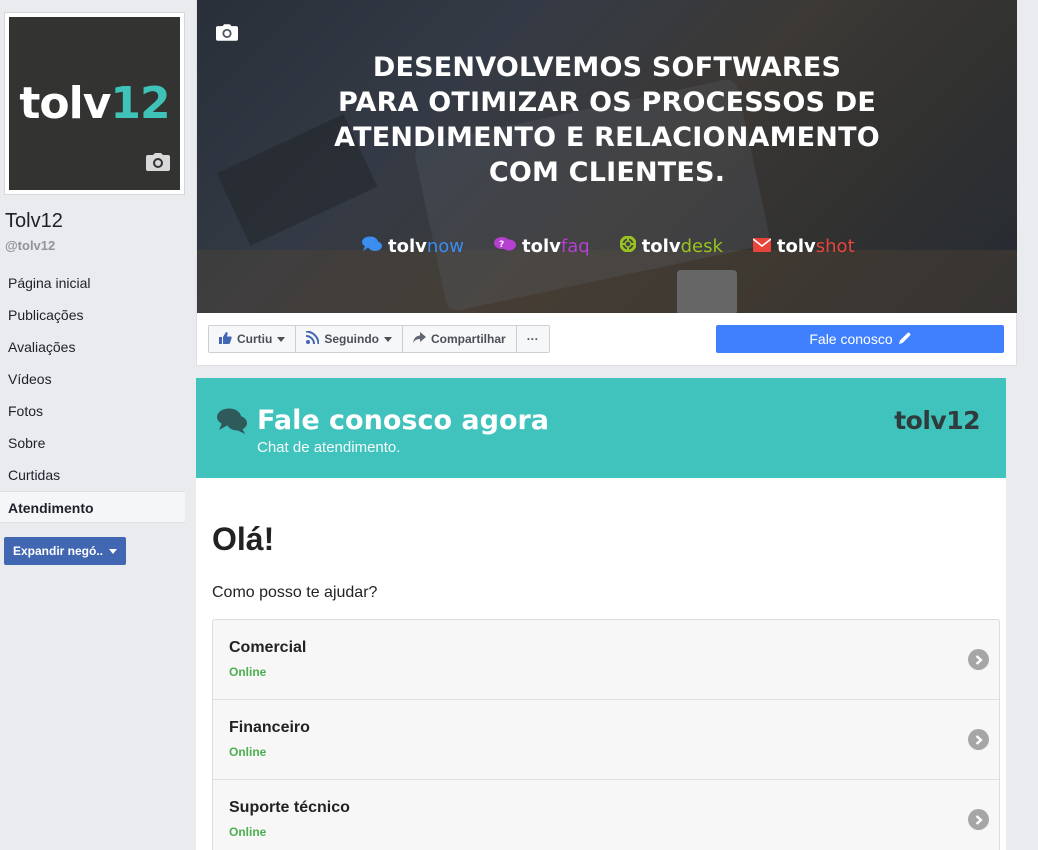  I want to click on pencil-icon, so click(904, 339).